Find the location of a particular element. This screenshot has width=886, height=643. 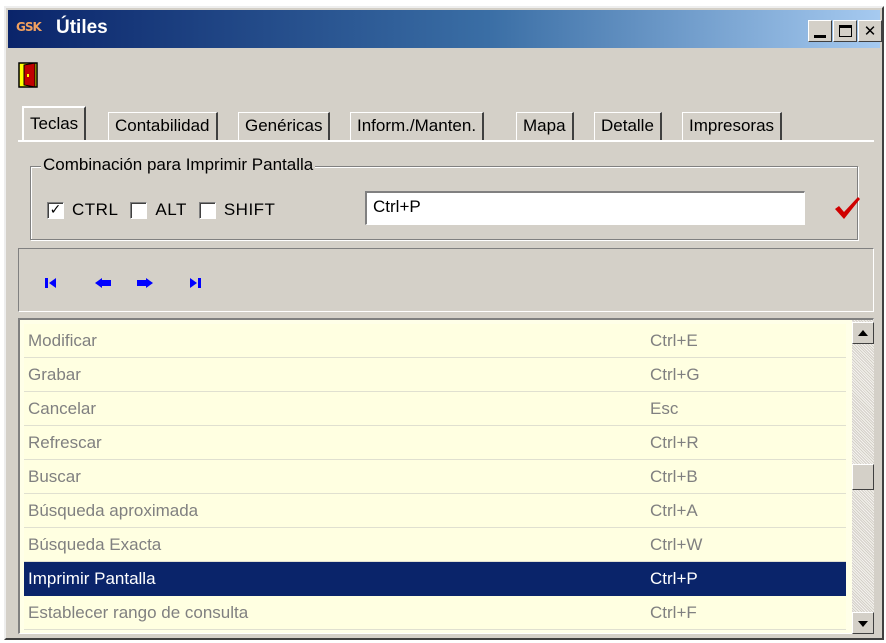

alt-label: ALT is located at coordinates (171, 209).